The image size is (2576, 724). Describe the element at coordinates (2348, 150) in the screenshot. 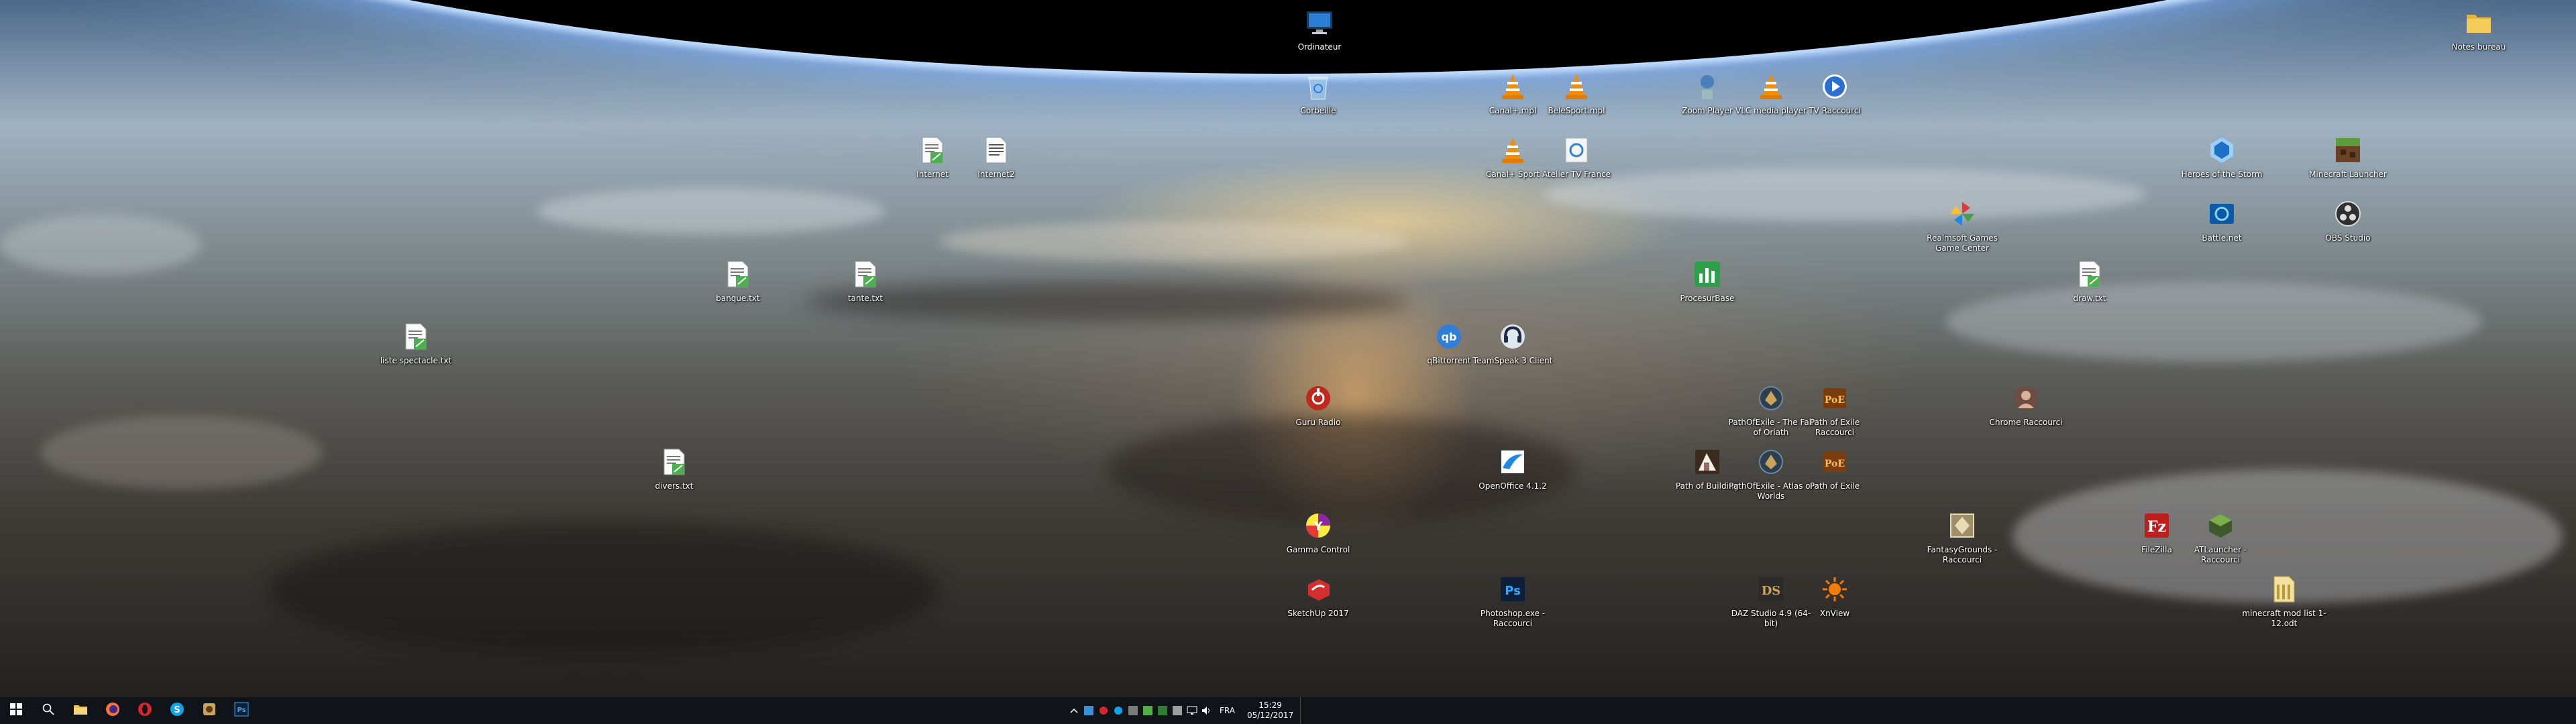

I see `minecraft-icon` at that location.